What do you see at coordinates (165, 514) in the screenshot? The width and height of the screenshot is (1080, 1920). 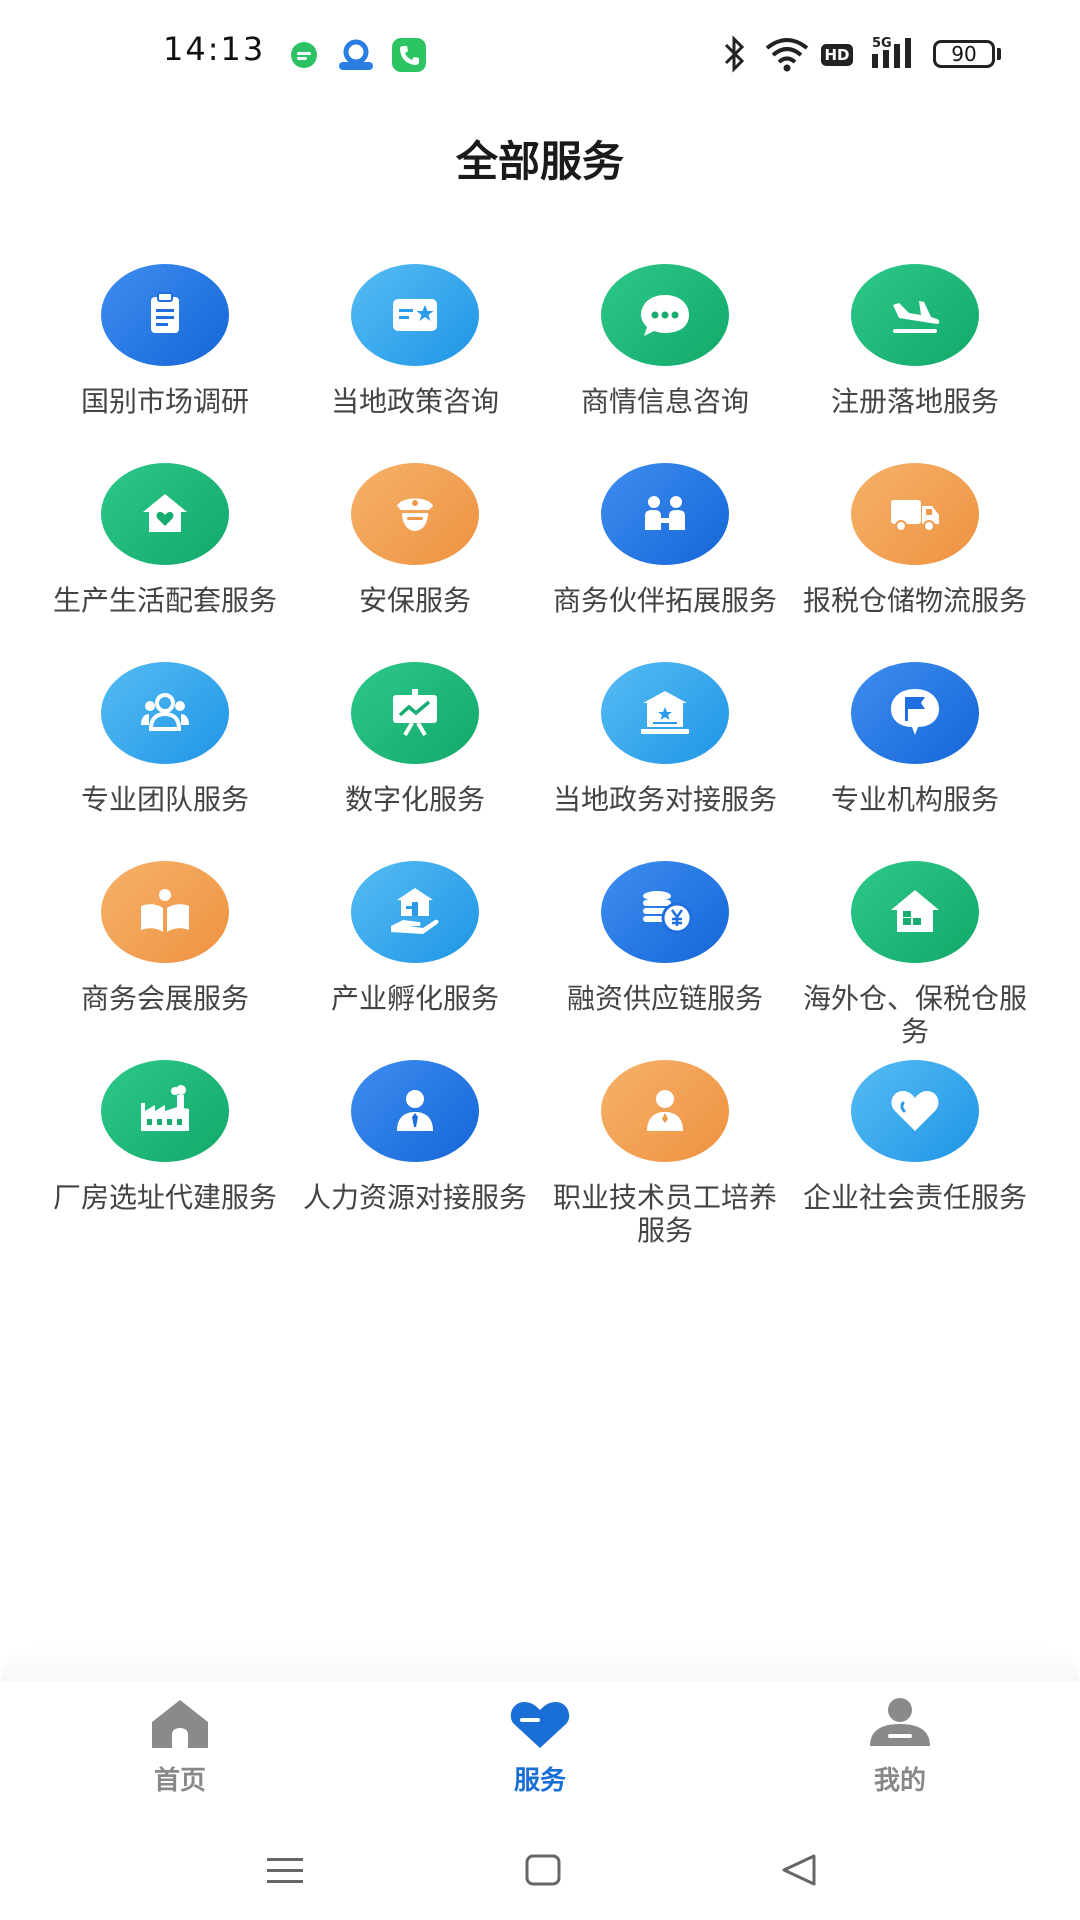 I see `home-heart-icon` at bounding box center [165, 514].